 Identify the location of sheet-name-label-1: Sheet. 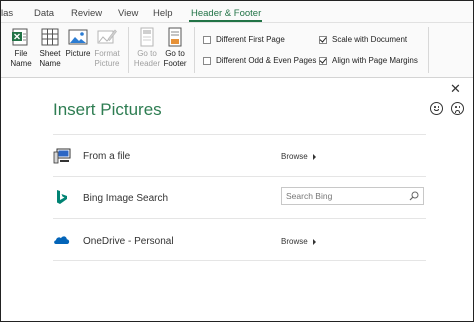
(50, 53).